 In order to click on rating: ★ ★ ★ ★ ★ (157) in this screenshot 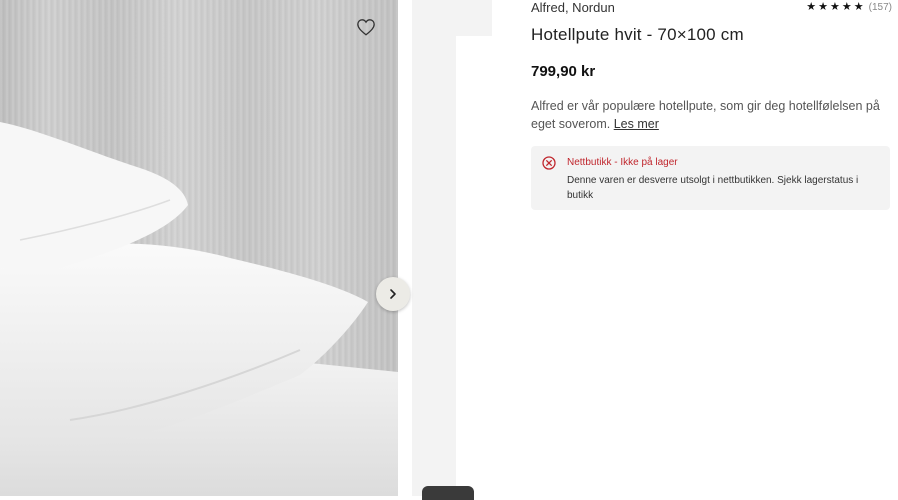, I will do `click(849, 7)`.